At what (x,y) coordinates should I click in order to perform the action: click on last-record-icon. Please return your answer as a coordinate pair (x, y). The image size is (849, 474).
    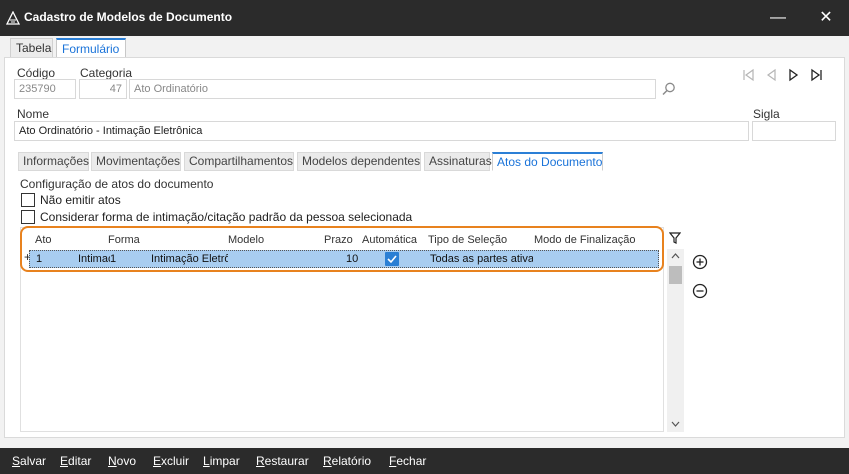
    Looking at the image, I should click on (816, 75).